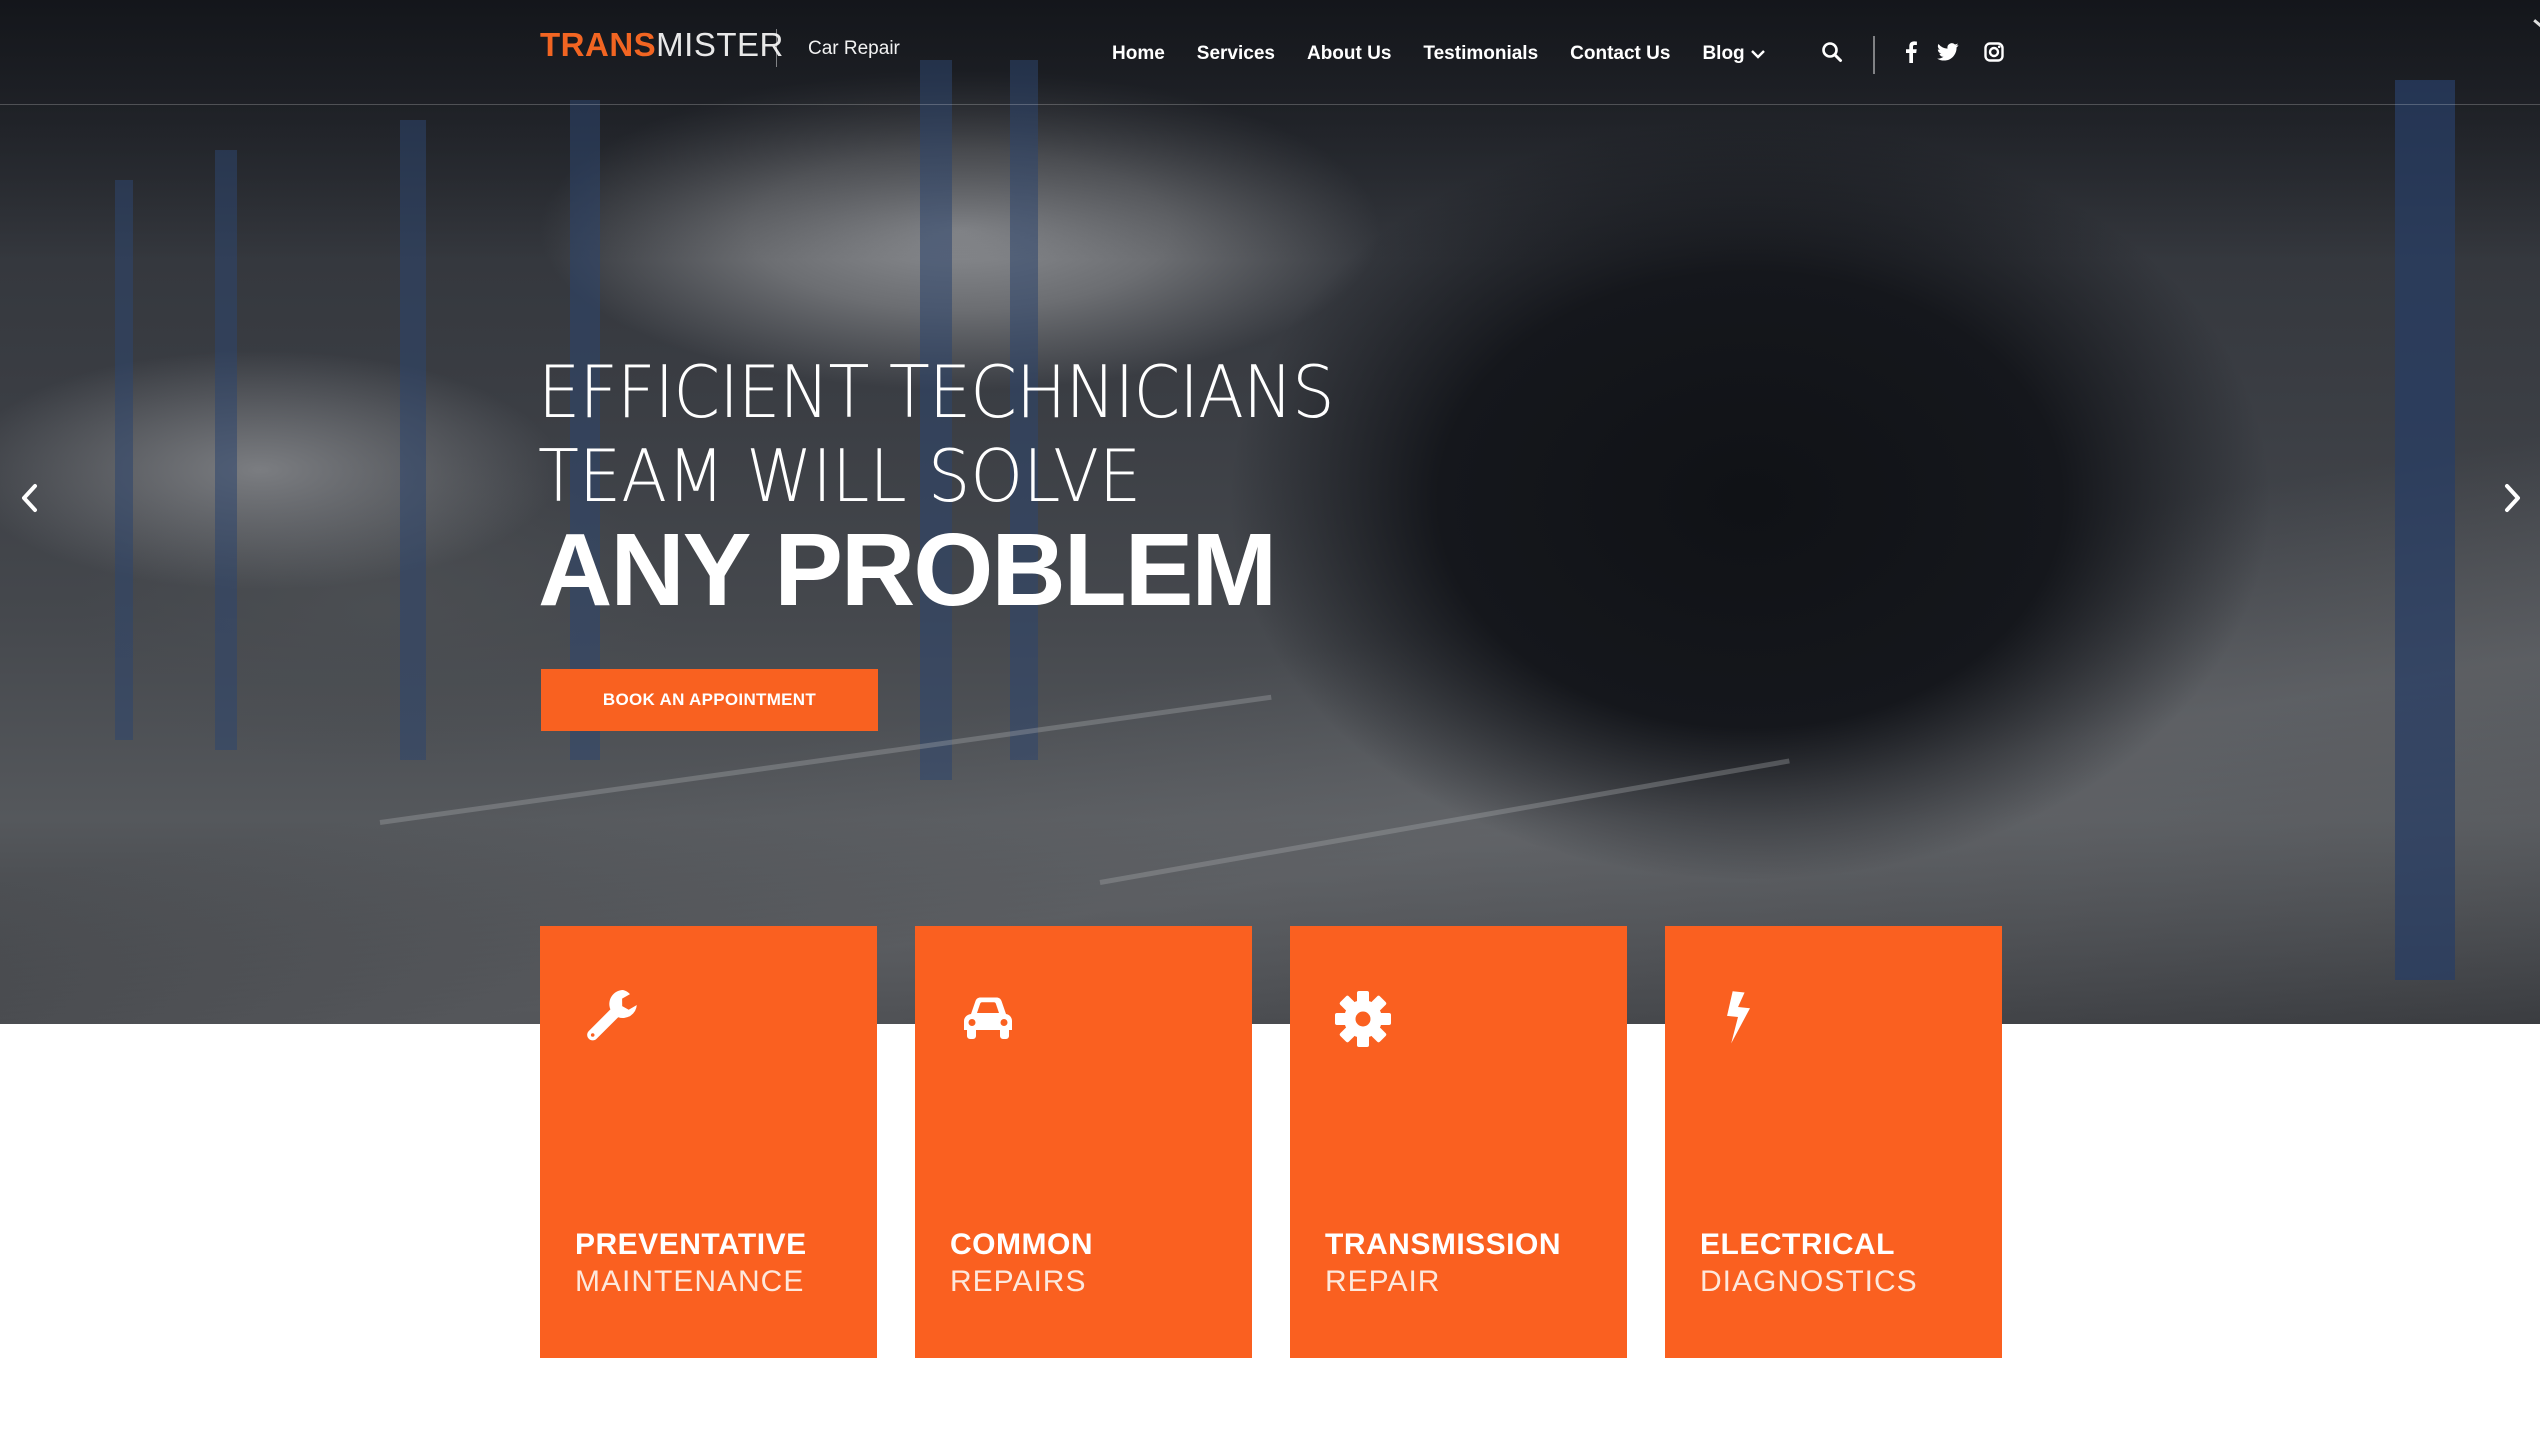 The image size is (2540, 1440). What do you see at coordinates (720, 44) in the screenshot?
I see `logo-part-mister: MISTER` at bounding box center [720, 44].